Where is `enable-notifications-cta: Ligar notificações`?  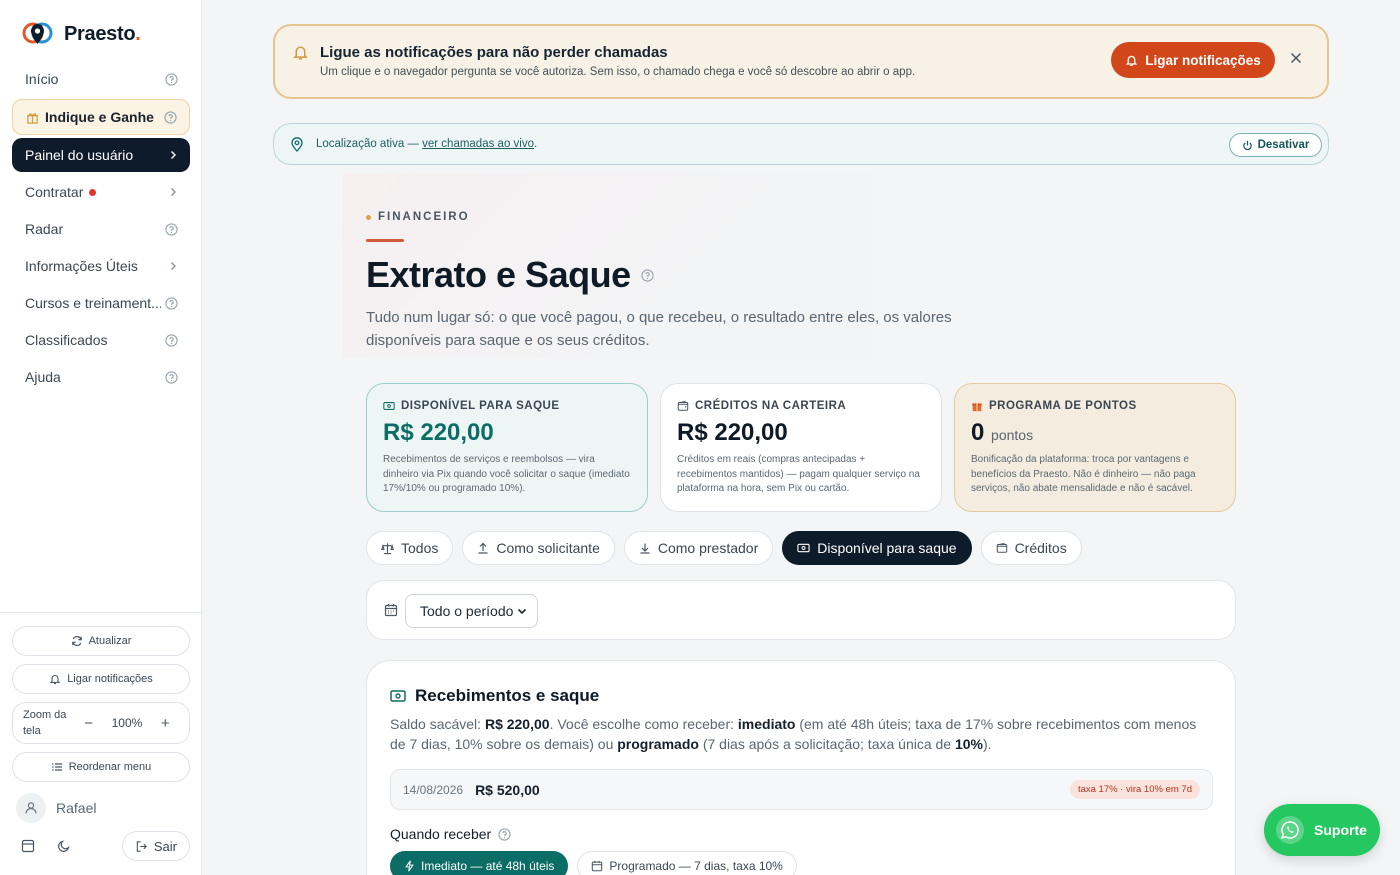 enable-notifications-cta: Ligar notificações is located at coordinates (1193, 60).